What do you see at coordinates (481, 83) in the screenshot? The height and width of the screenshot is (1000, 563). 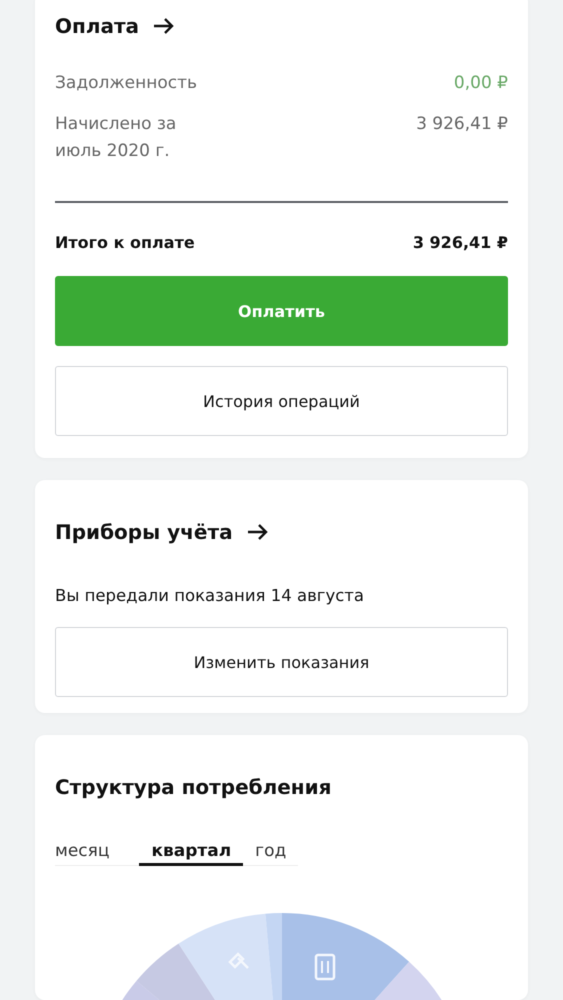 I see `row-amount: 0,00 ₽` at bounding box center [481, 83].